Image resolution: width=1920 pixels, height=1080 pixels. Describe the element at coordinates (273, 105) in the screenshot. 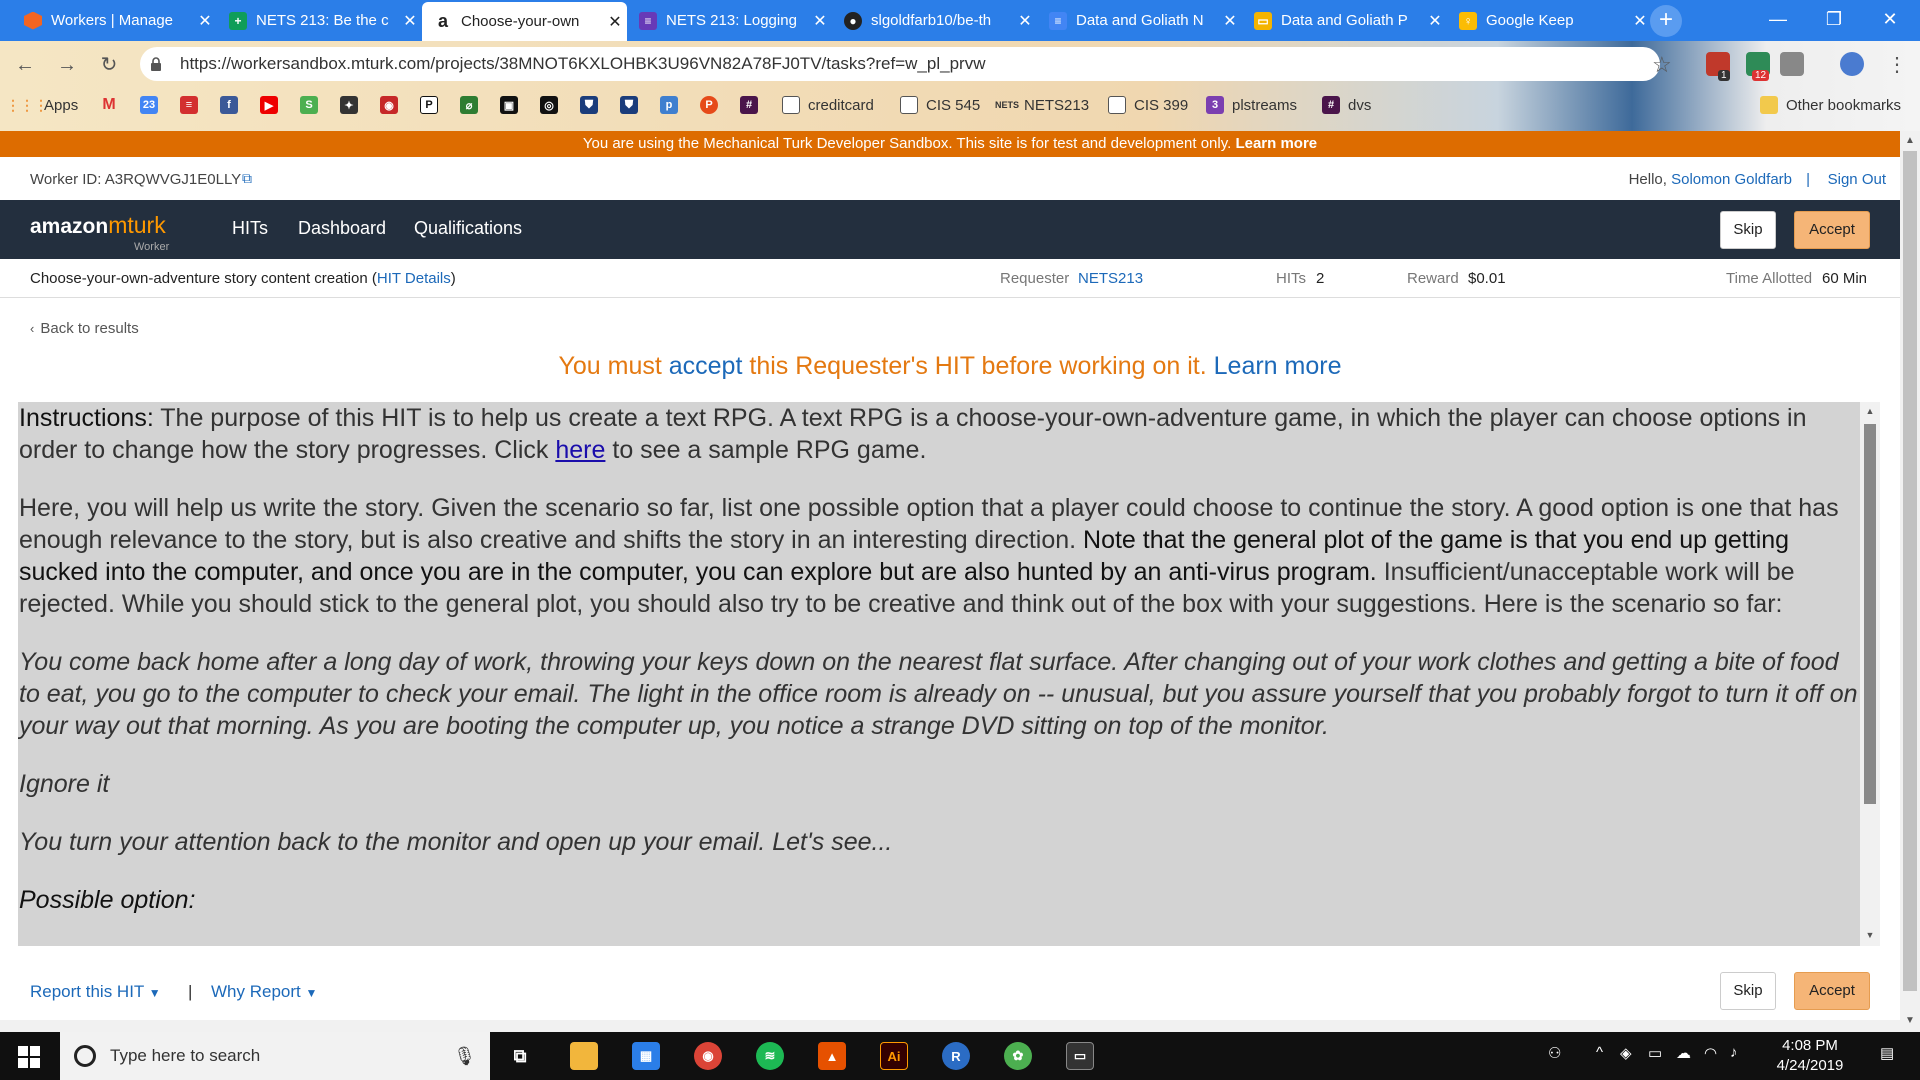

I see `bookmark-youtube: ▶` at that location.